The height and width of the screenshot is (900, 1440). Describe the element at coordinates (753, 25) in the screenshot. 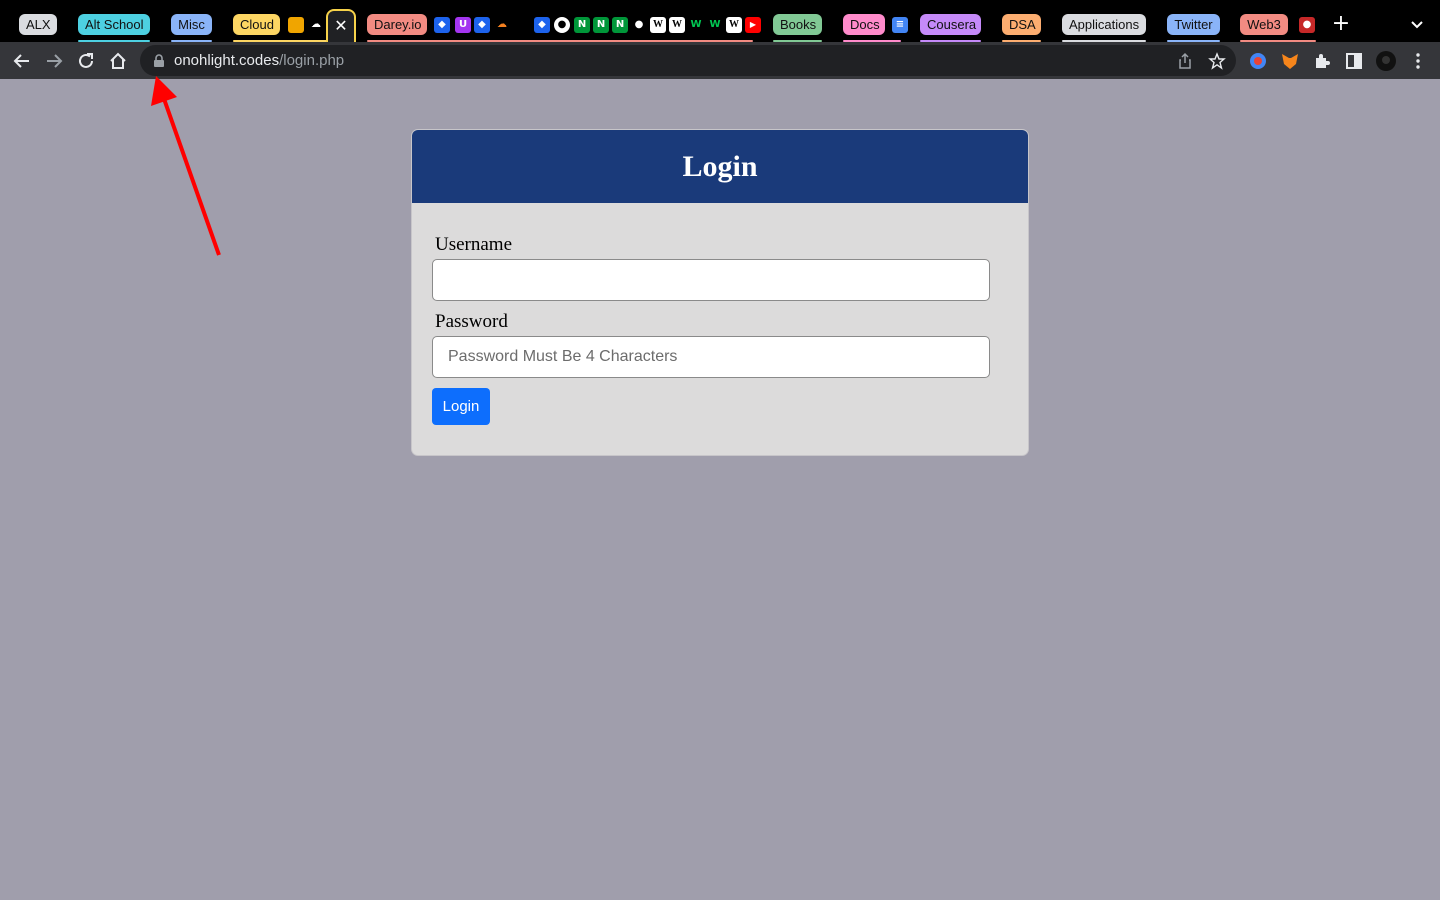

I see `youtube-favicon-icon: ▶` at that location.